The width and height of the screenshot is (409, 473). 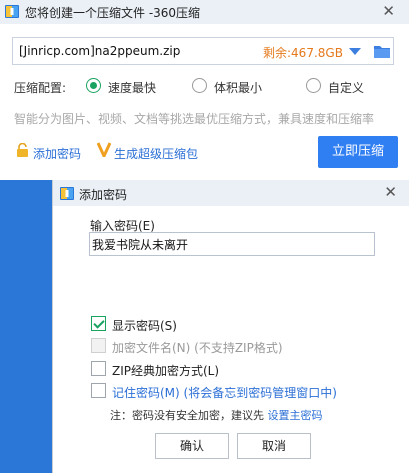 What do you see at coordinates (57, 153) in the screenshot?
I see `add-password-link: 添加密码` at bounding box center [57, 153].